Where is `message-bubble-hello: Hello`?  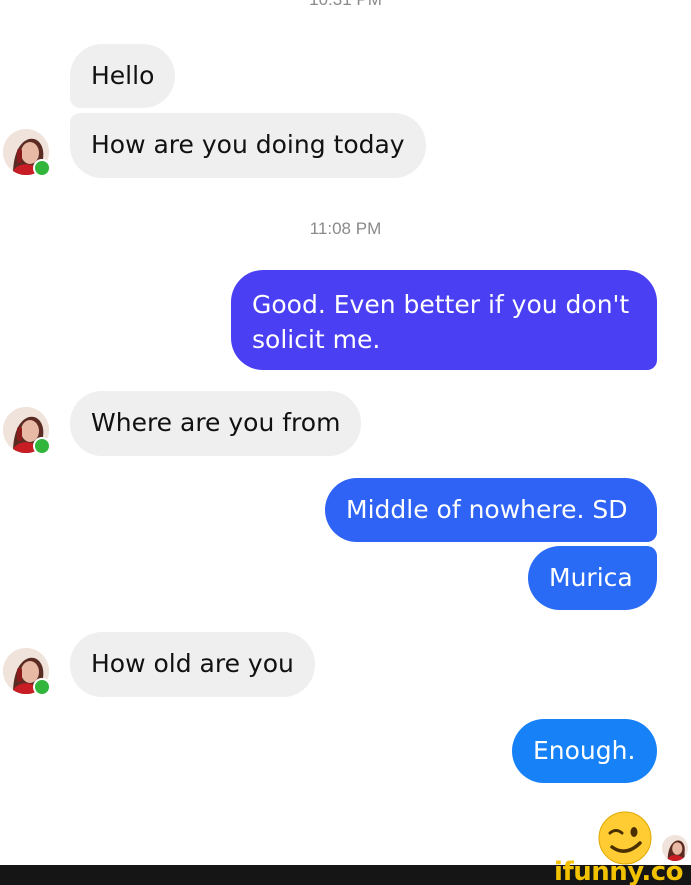
message-bubble-hello: Hello is located at coordinates (123, 76).